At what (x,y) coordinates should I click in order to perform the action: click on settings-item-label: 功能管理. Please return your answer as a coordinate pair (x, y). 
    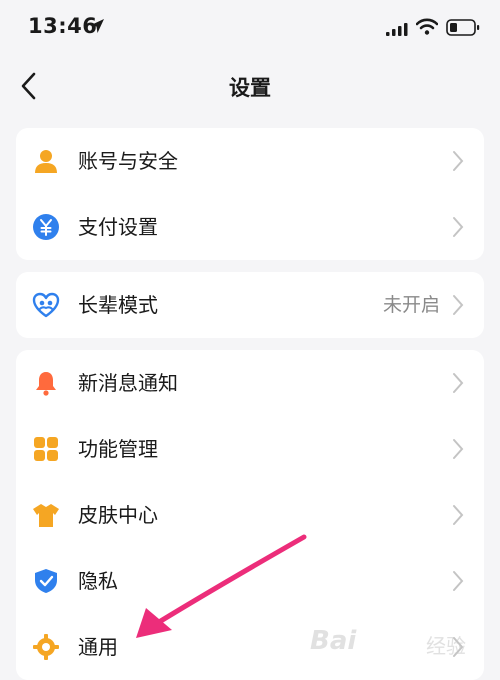
    Looking at the image, I should click on (118, 449).